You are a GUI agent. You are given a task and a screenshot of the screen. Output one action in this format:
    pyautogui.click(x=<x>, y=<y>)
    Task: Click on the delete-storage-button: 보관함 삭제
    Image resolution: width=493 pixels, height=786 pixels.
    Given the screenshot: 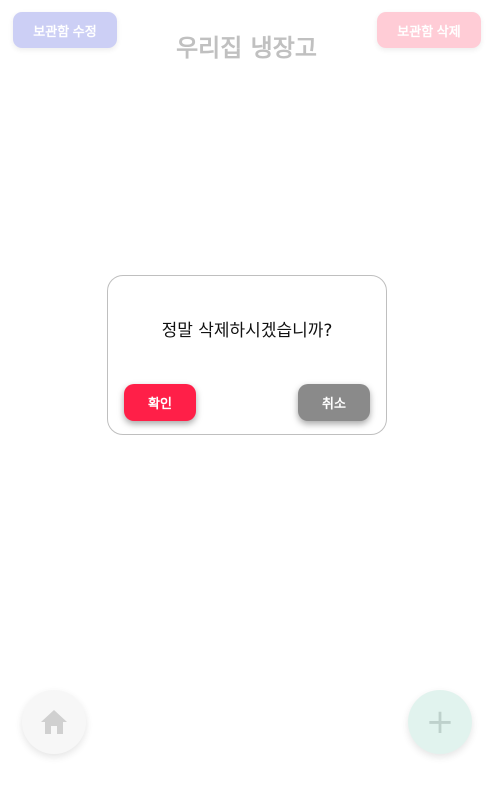 What is the action you would take?
    pyautogui.click(x=429, y=30)
    